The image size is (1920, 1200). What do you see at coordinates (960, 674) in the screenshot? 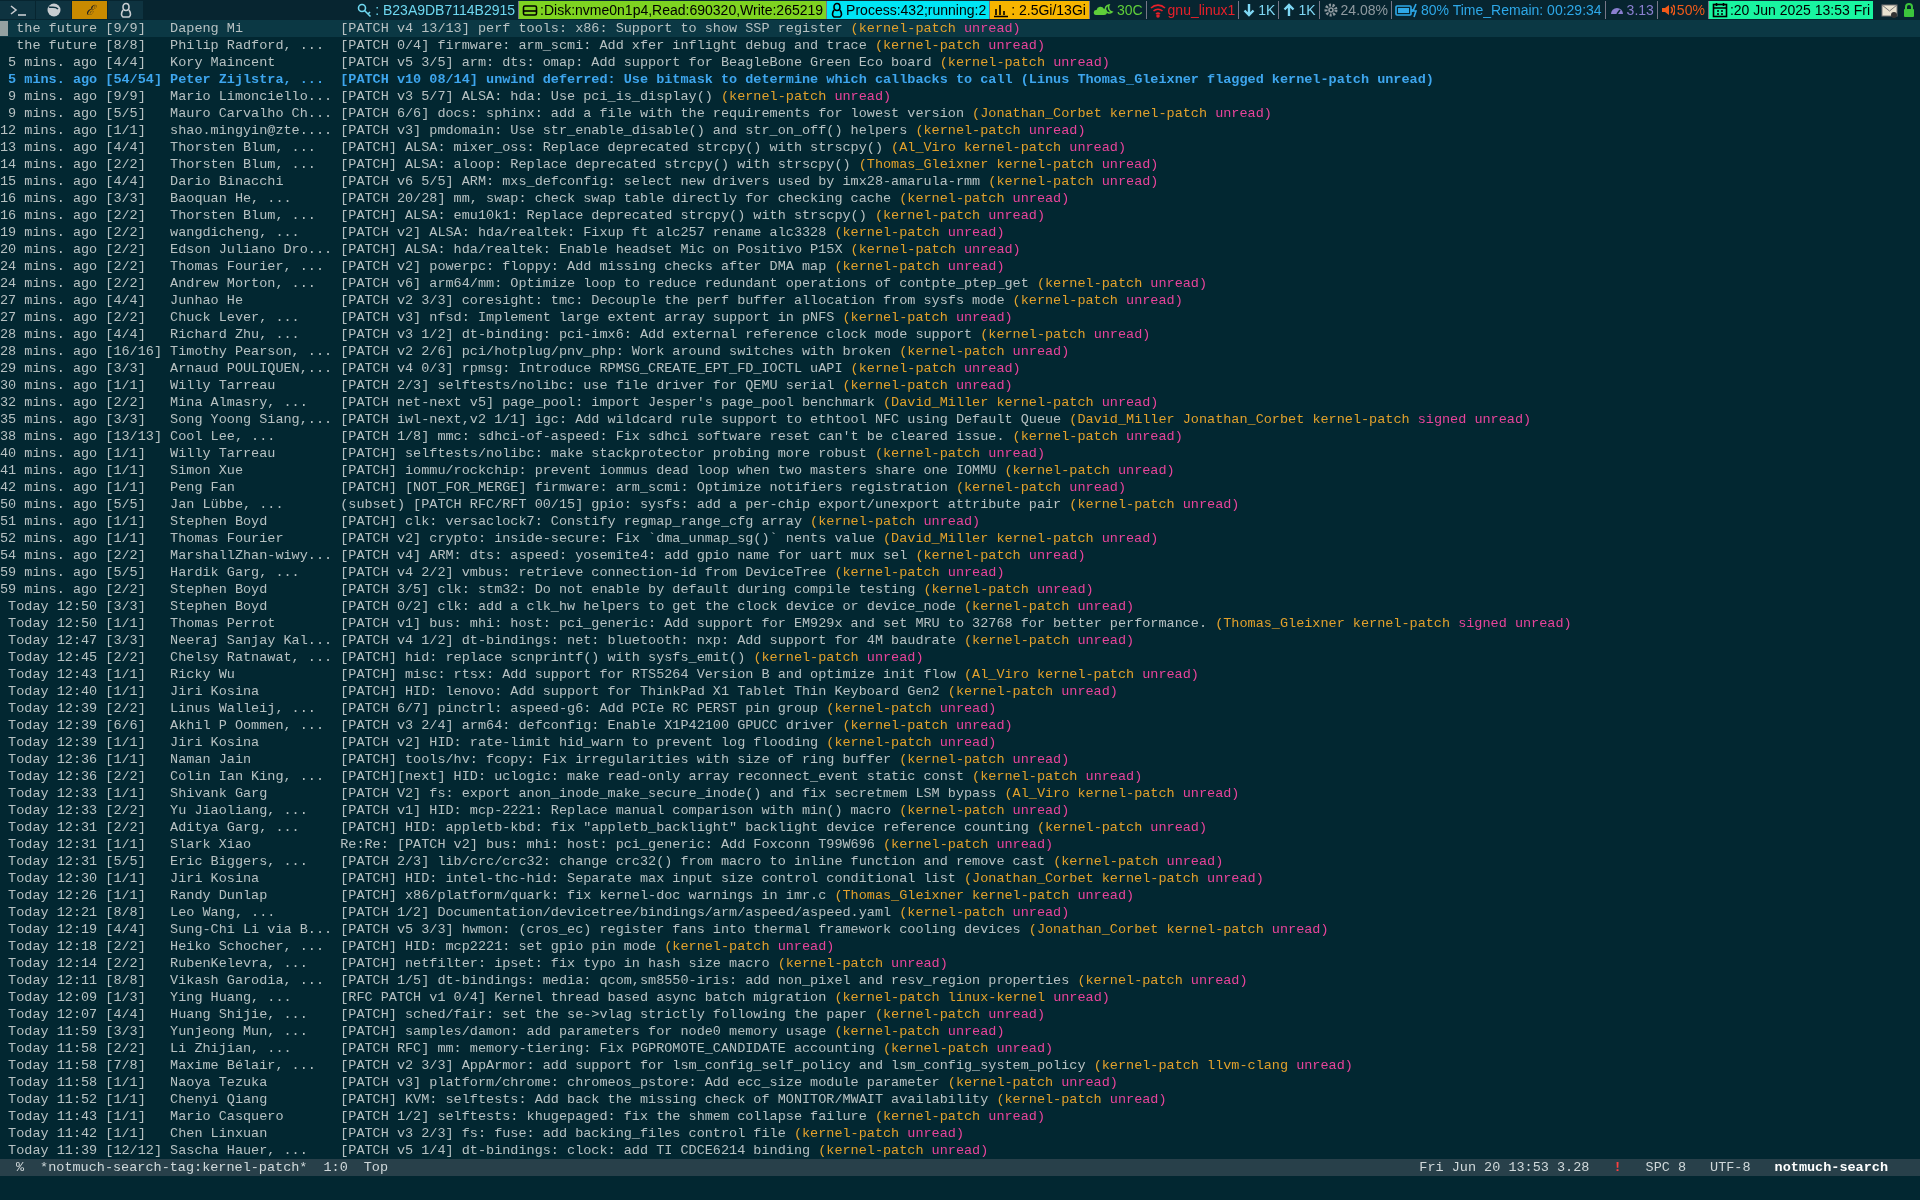
I see `search-result-row: Today 12:43 [1/1] Ricky Wu [PATCH] misc: rtsx: Add support for RTS5264 Version B and optimize init flow (Al_Viro kernel-patch unread)` at bounding box center [960, 674].